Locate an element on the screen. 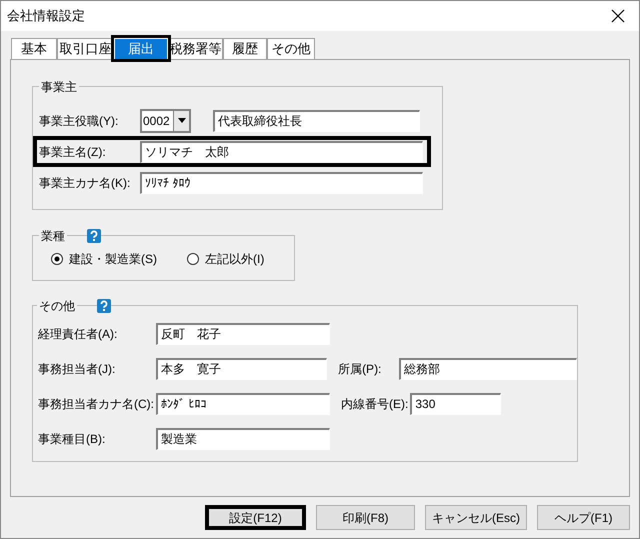 The width and height of the screenshot is (640, 539). dialog-button: キャンセル(Esc) is located at coordinates (476, 517).